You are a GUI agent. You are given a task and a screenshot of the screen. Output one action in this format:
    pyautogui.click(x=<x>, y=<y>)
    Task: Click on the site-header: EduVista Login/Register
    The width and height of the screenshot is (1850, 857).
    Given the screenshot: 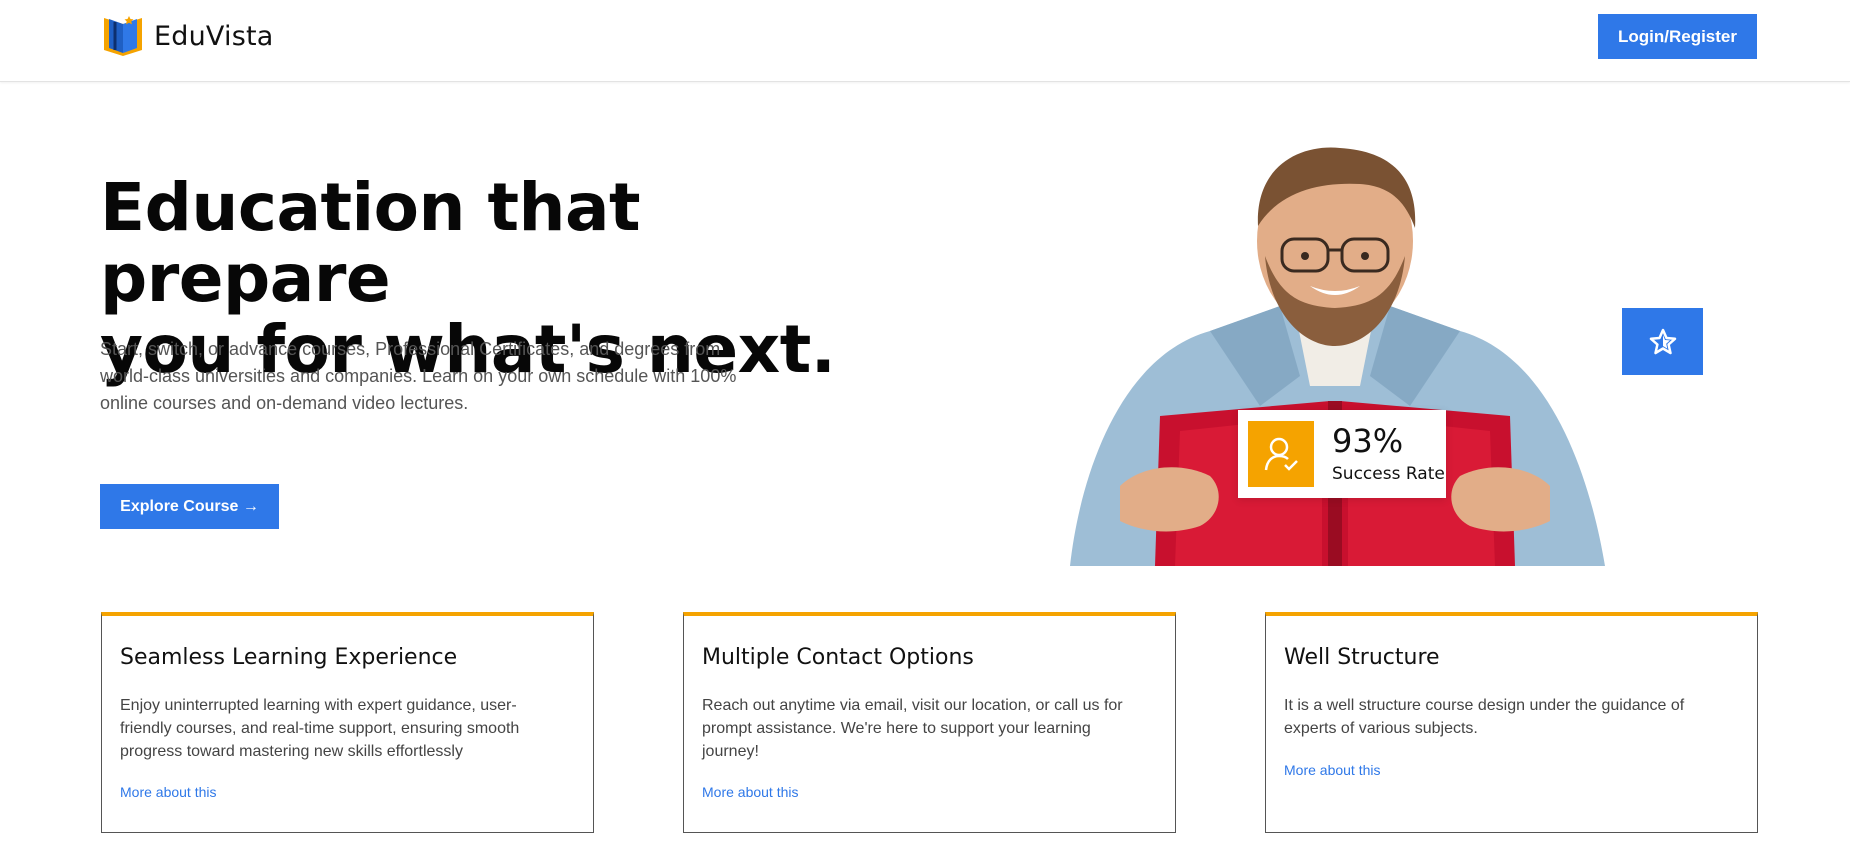 What is the action you would take?
    pyautogui.click(x=925, y=41)
    